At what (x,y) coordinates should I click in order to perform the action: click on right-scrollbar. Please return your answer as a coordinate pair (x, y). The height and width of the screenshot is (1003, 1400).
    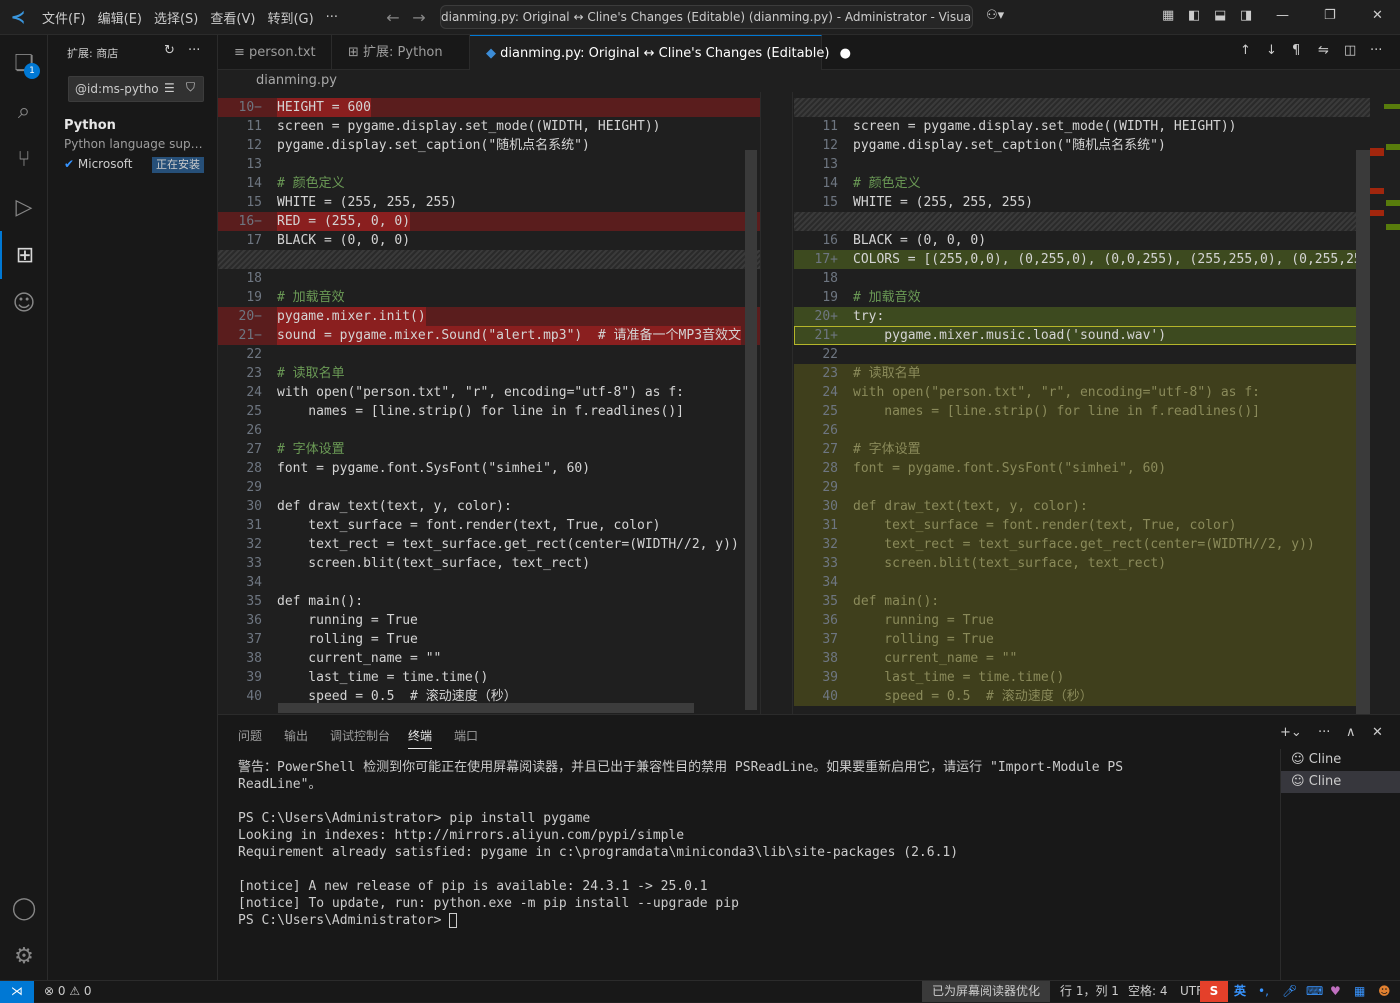
    Looking at the image, I should click on (1363, 432).